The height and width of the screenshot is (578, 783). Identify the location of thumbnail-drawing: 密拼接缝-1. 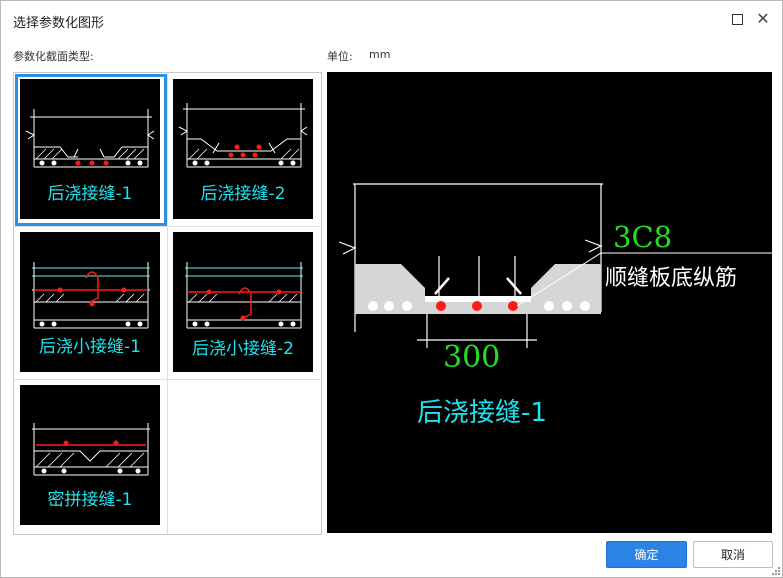
(90, 455).